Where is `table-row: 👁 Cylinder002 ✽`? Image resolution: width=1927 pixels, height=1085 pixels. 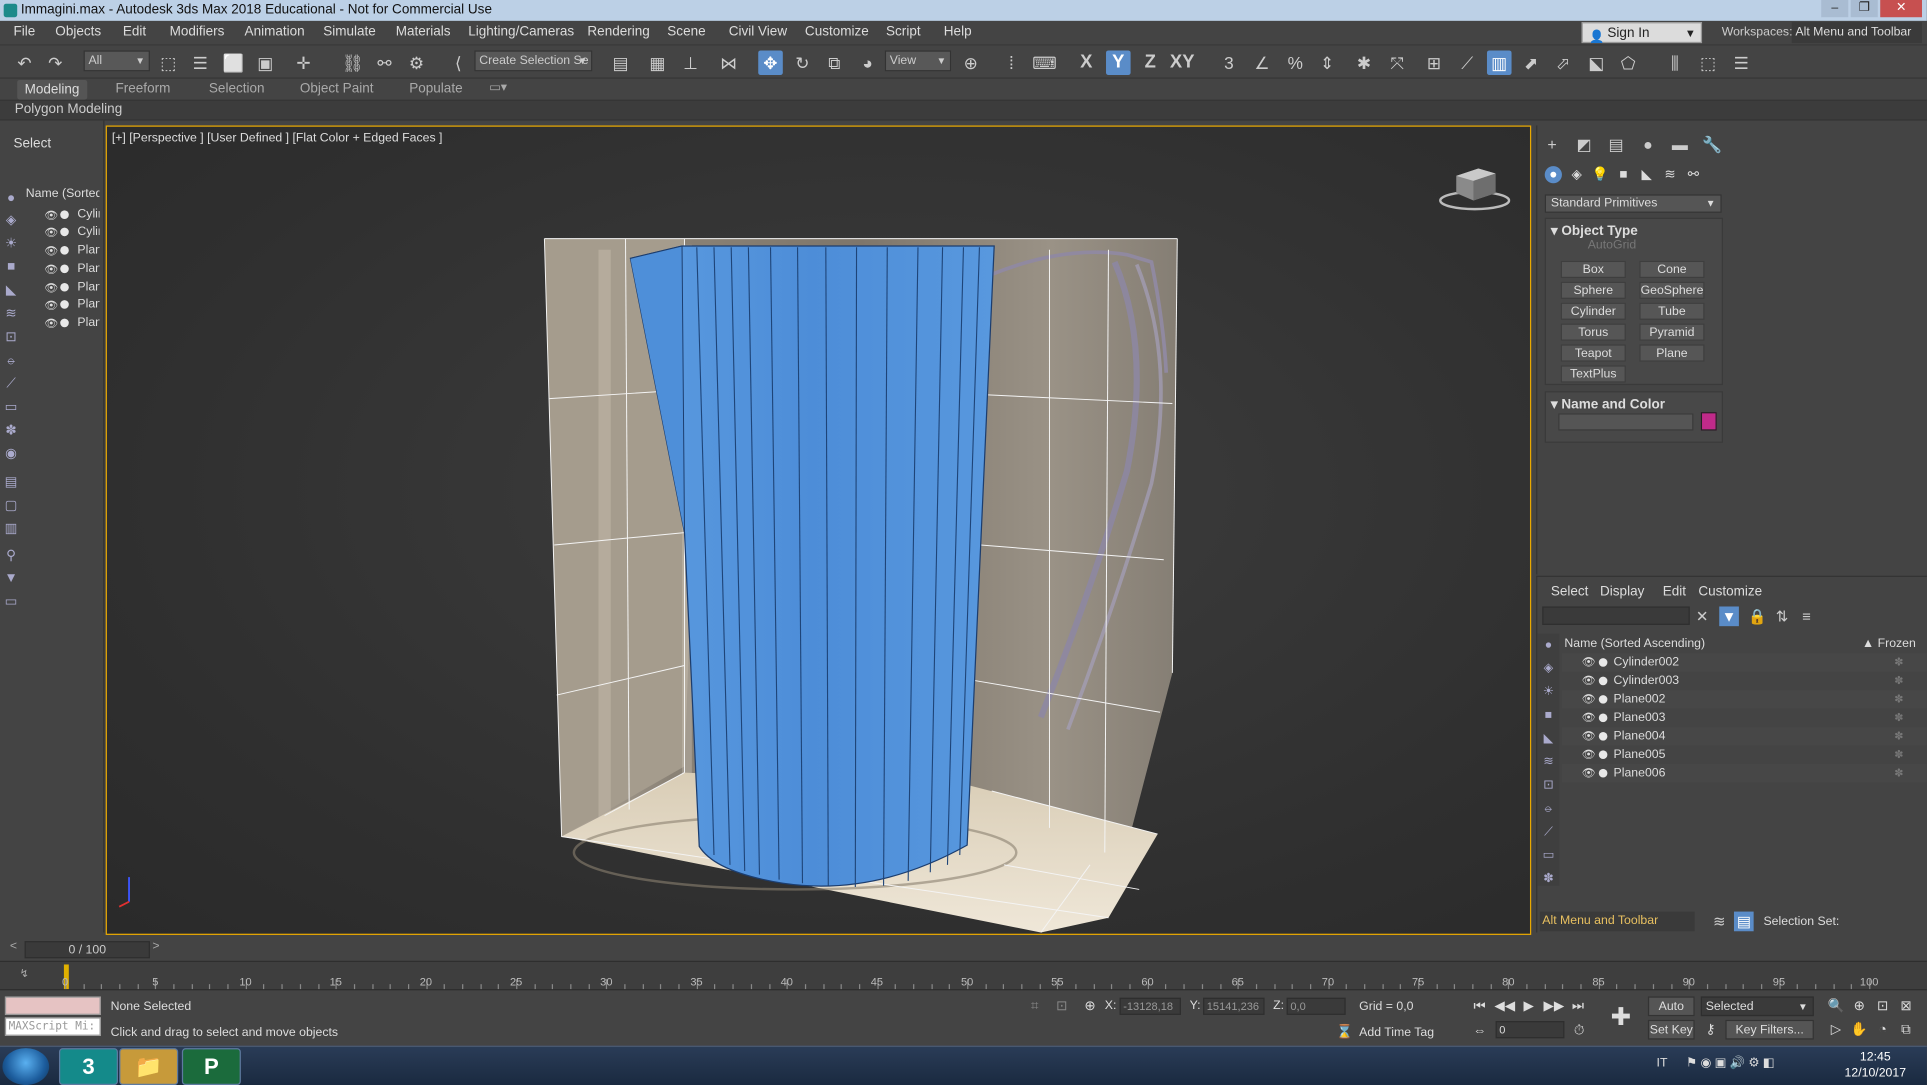
table-row: 👁 Cylinder002 ✽ is located at coordinates (1744, 662).